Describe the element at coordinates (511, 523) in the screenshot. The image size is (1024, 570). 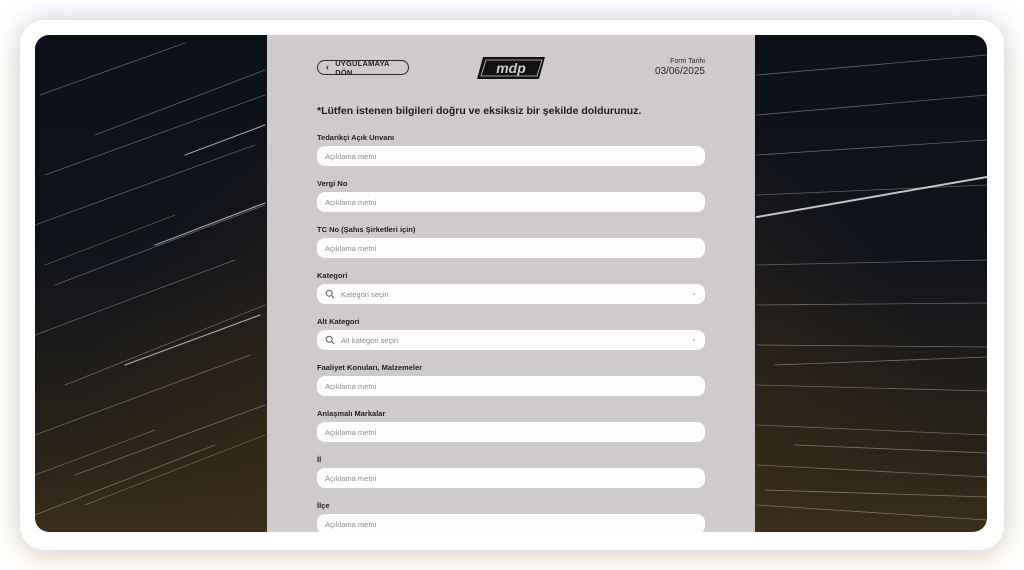
I see `district-input: Açıklama metni` at that location.